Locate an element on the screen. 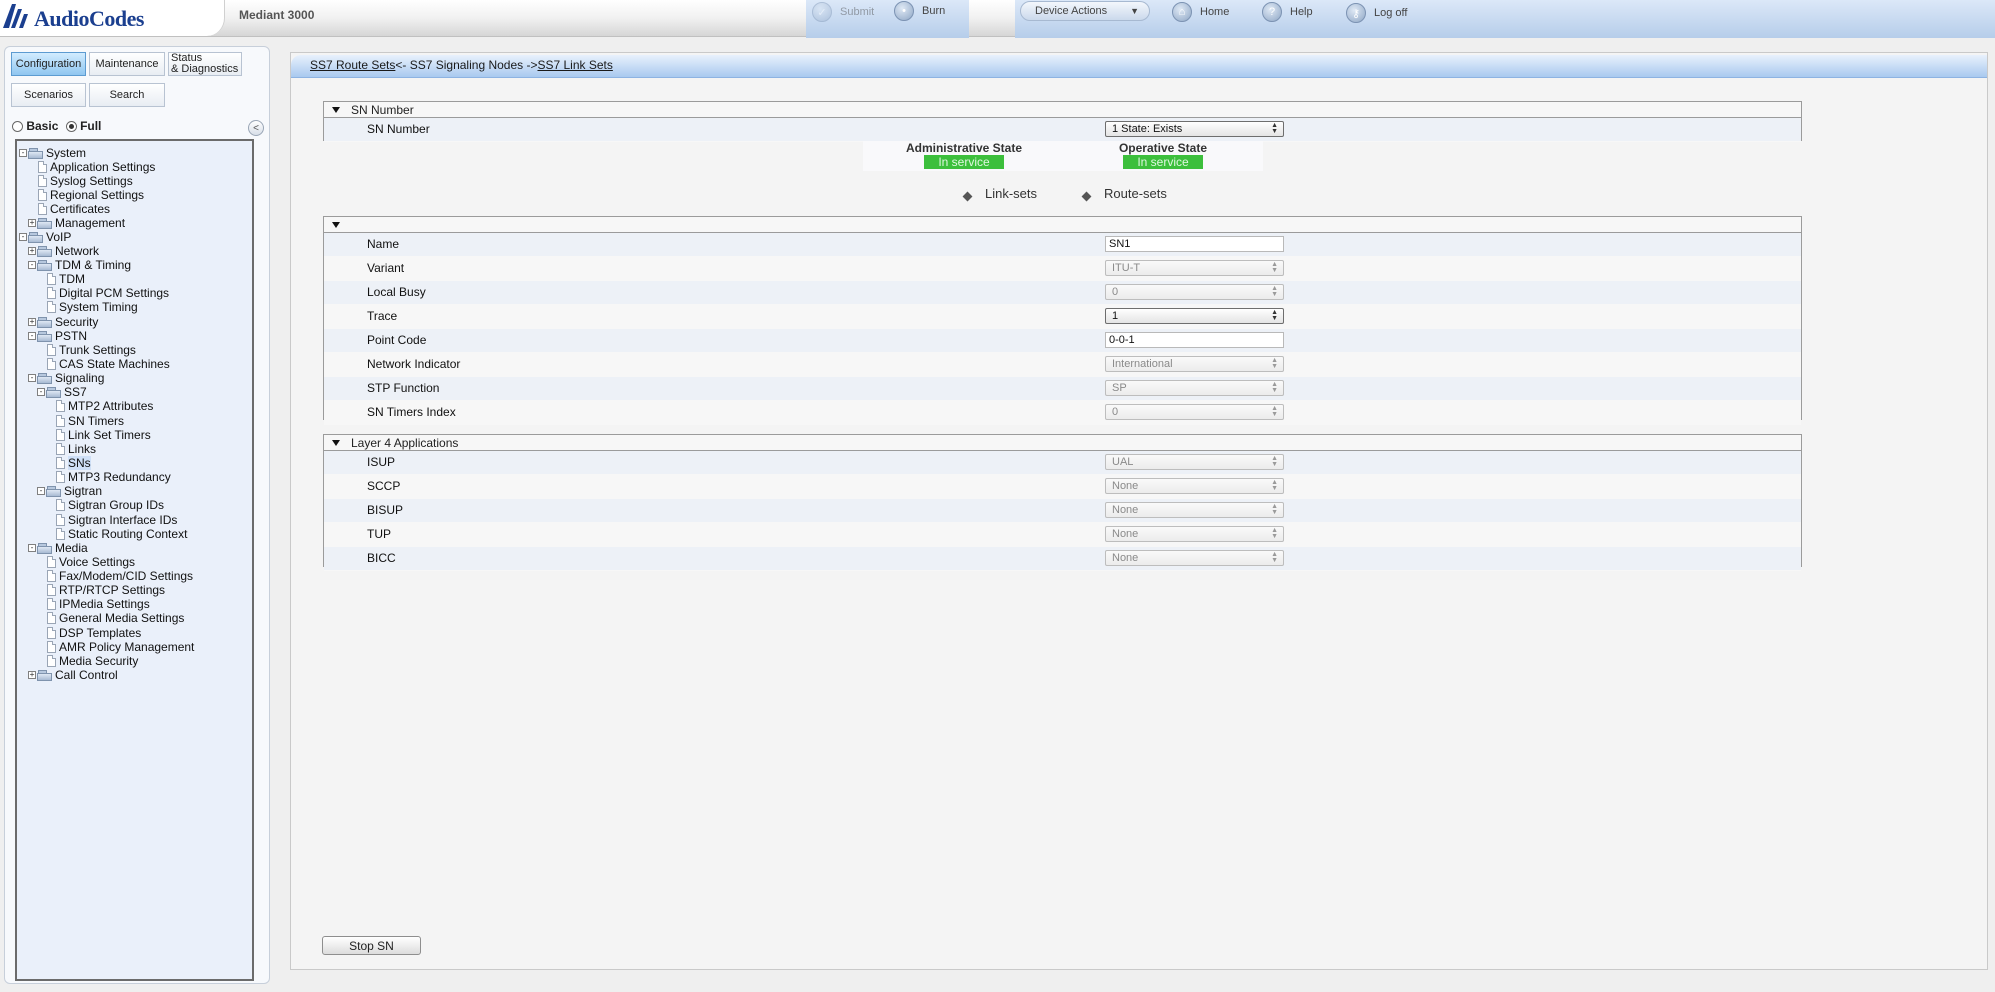 The image size is (1995, 992). ss7-link-sets-link: SS7 Link Sets is located at coordinates (574, 65).